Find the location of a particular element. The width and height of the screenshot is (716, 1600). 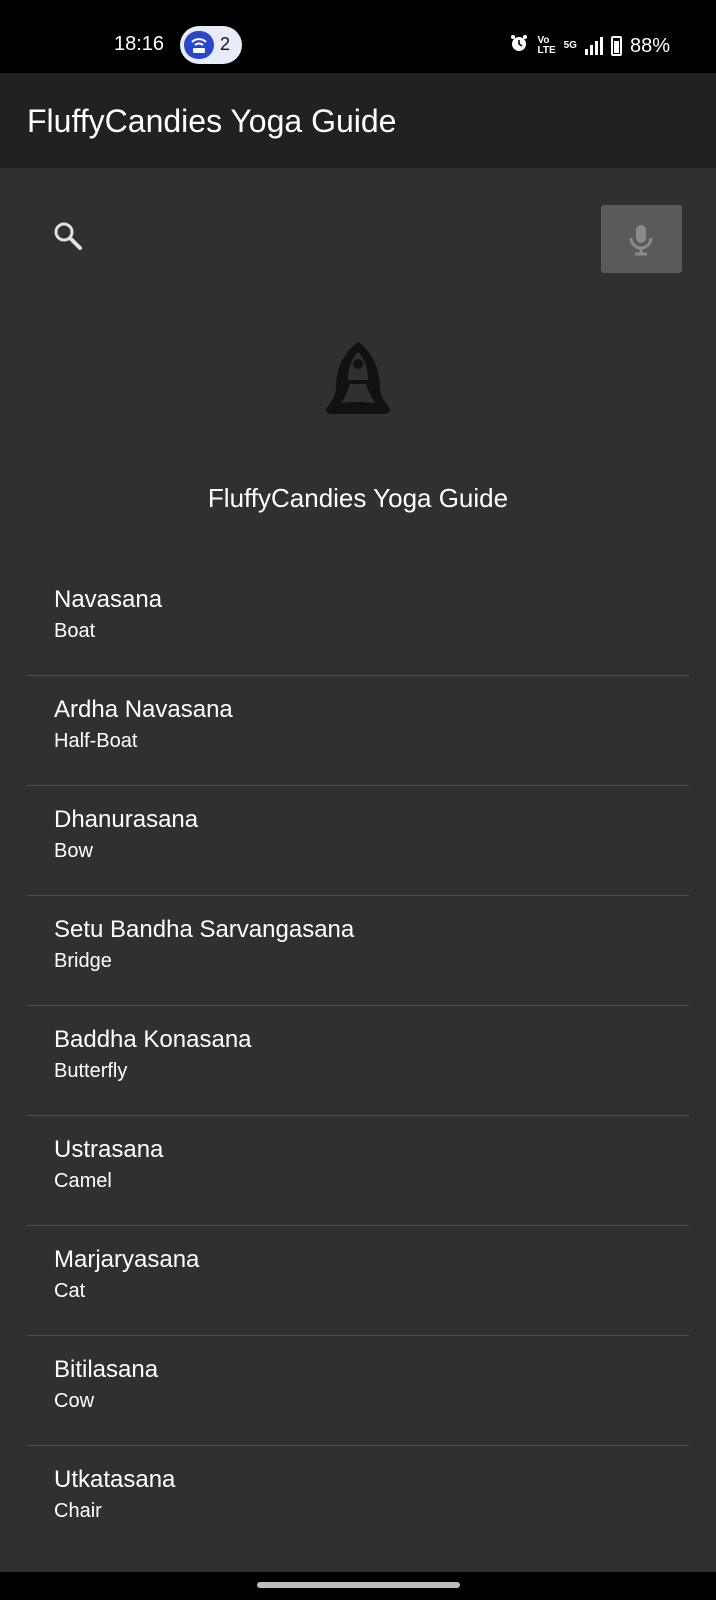

status-icons: Vo LTE 5G 88% is located at coordinates (589, 46).